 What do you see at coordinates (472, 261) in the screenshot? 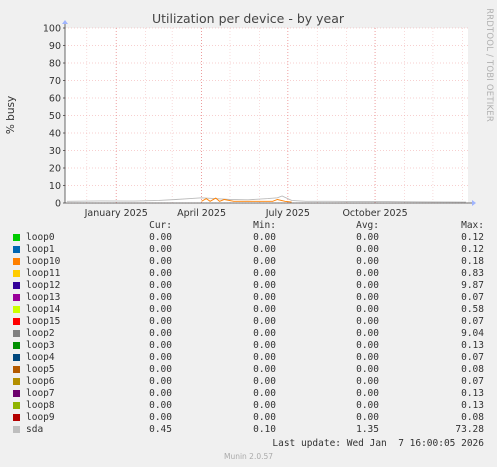
I see `max-value: 0.18` at bounding box center [472, 261].